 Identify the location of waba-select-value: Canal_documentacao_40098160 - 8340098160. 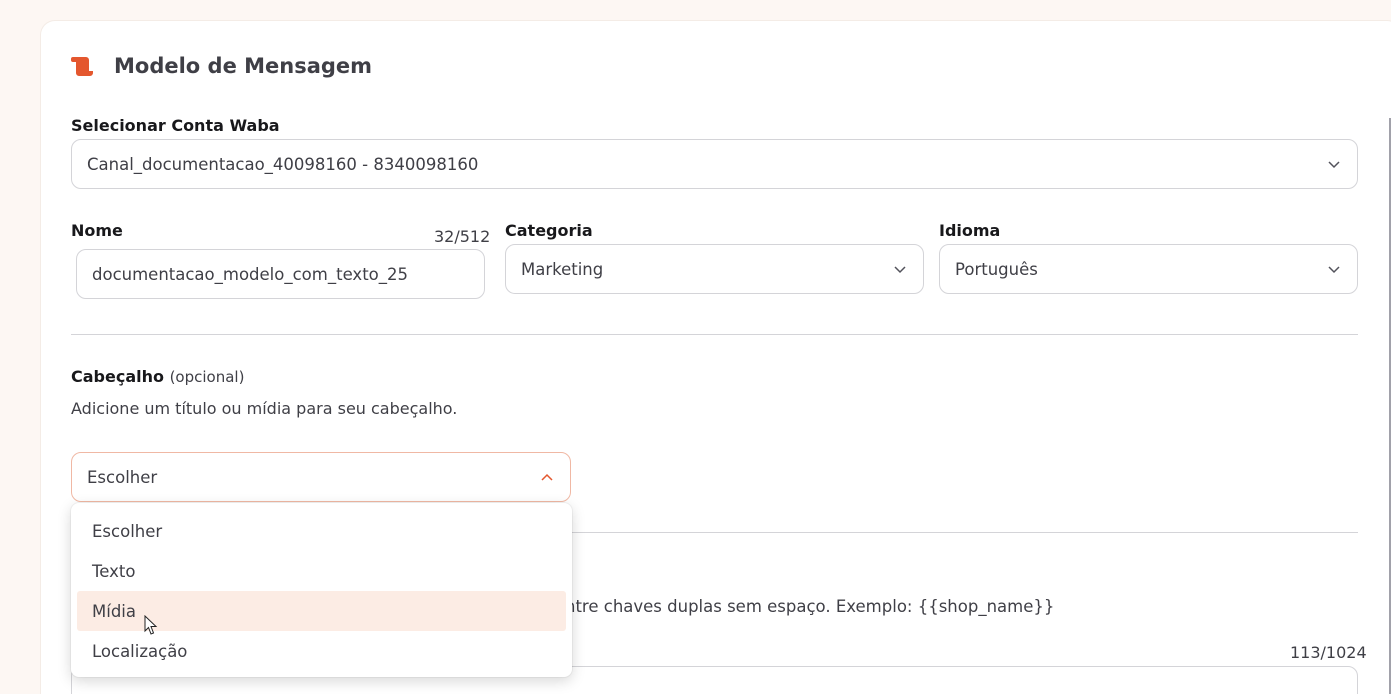
(283, 164).